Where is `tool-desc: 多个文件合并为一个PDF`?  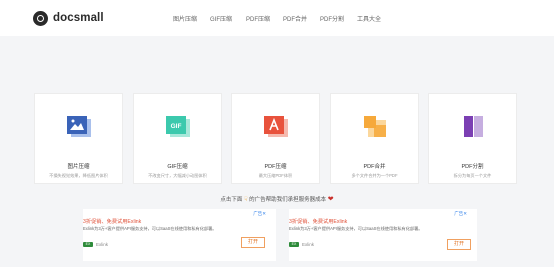 tool-desc: 多个文件合并为一个PDF is located at coordinates (374, 175).